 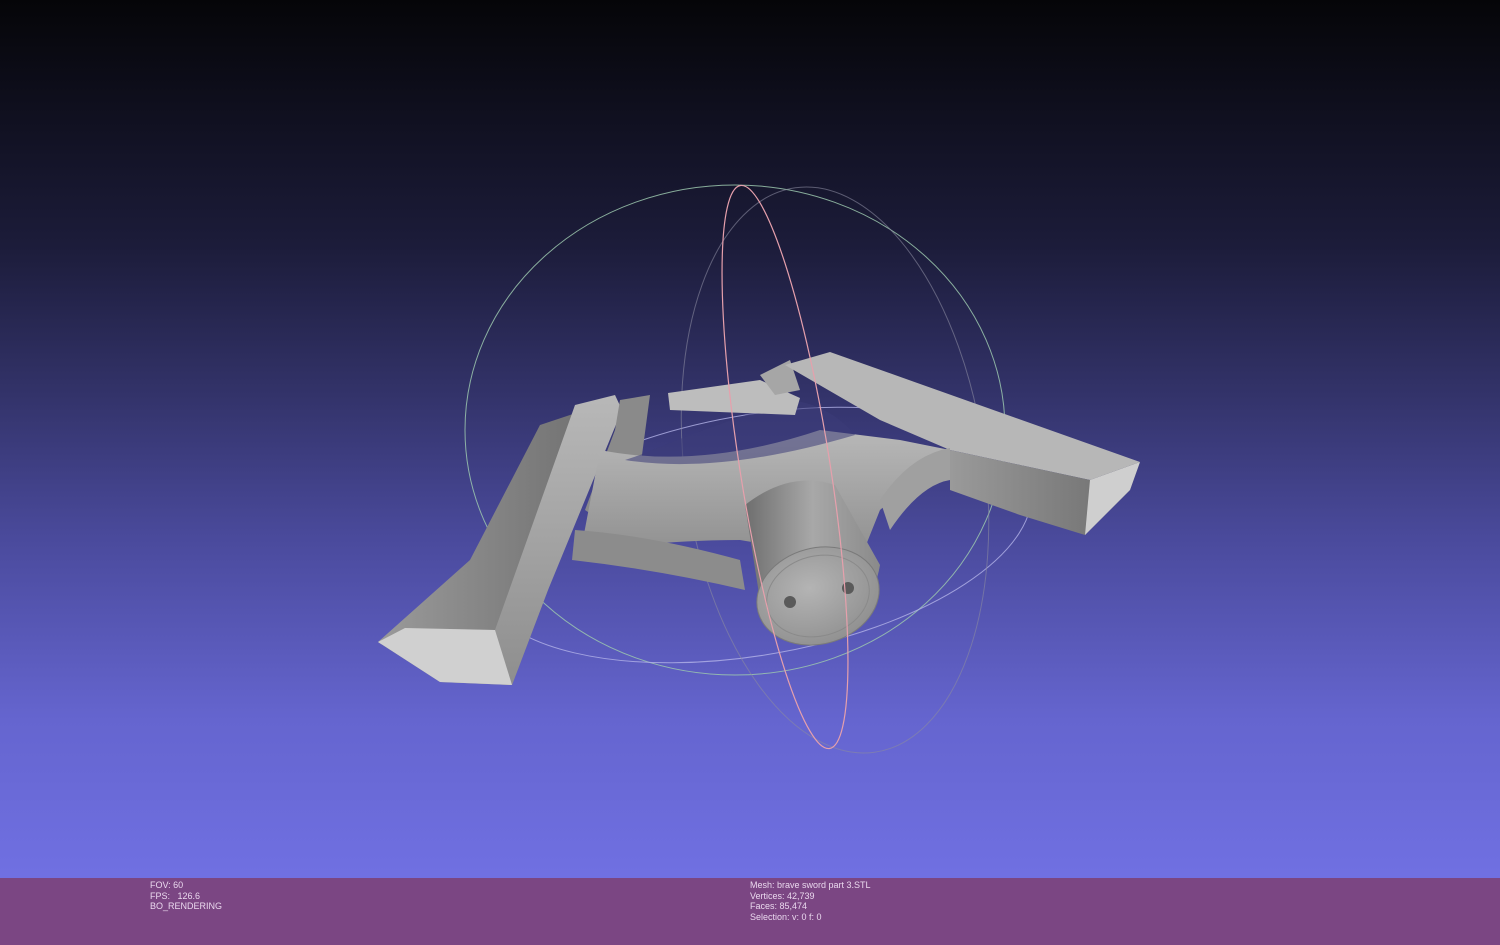 I want to click on left-arm-end-cap, so click(x=445, y=656).